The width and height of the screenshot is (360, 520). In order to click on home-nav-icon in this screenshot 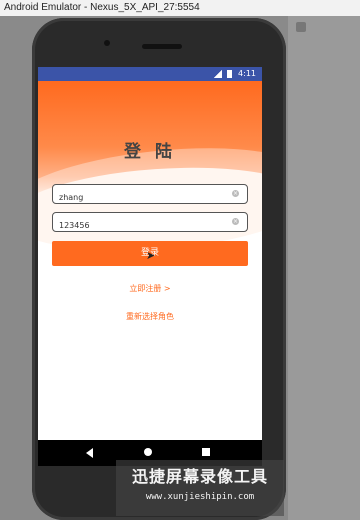, I will do `click(148, 452)`.